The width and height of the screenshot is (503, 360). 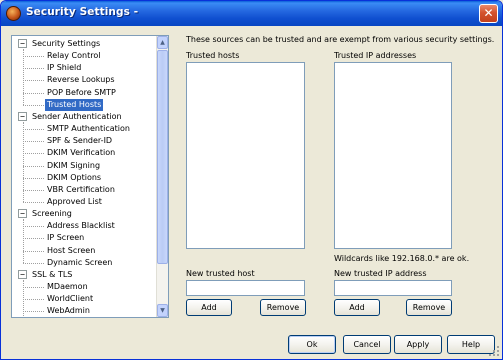 What do you see at coordinates (283, 307) in the screenshot?
I see `remove-host-button: Remove` at bounding box center [283, 307].